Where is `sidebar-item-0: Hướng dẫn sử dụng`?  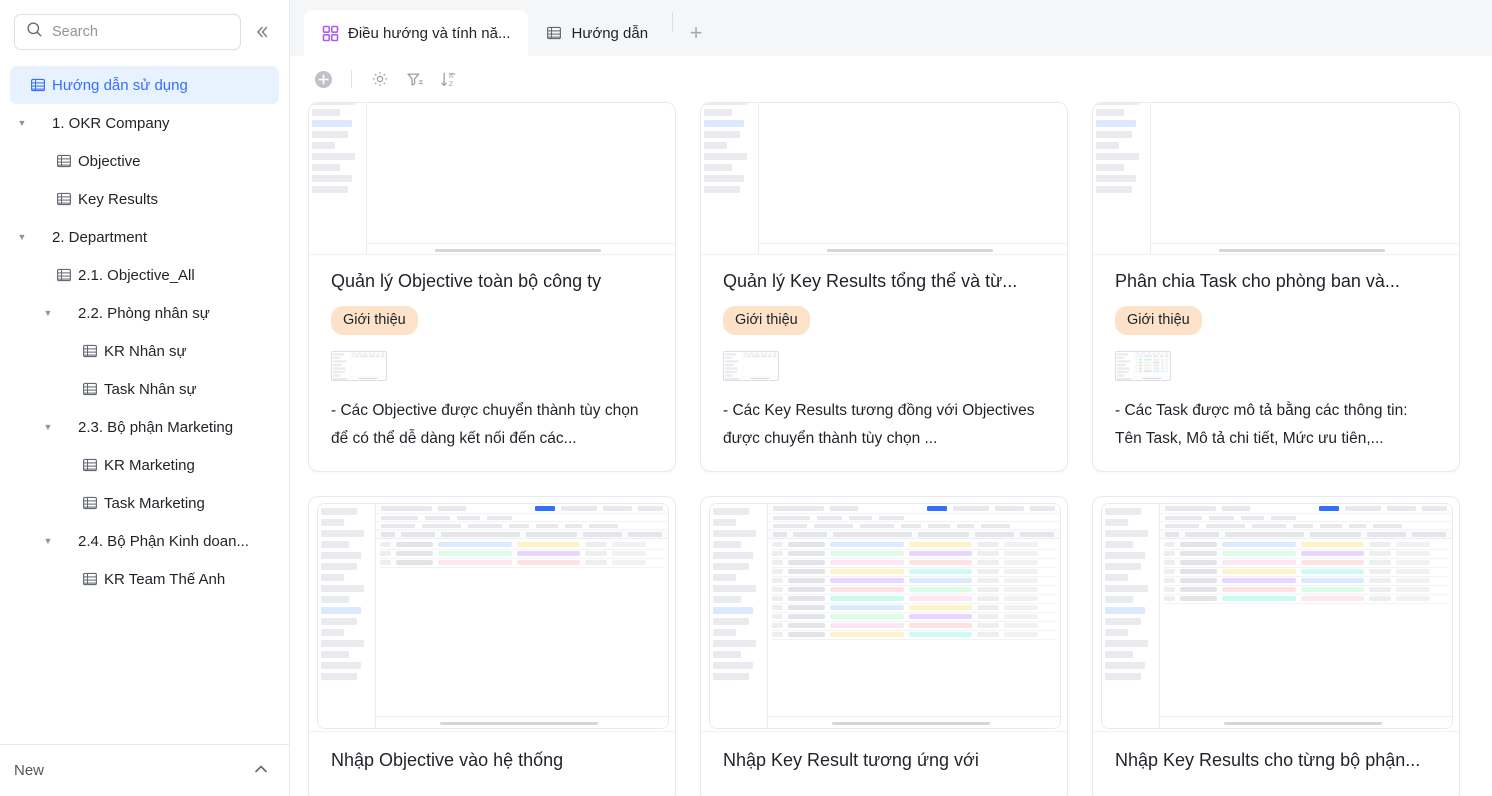
sidebar-item-0: Hướng dẫn sử dụng is located at coordinates (144, 85).